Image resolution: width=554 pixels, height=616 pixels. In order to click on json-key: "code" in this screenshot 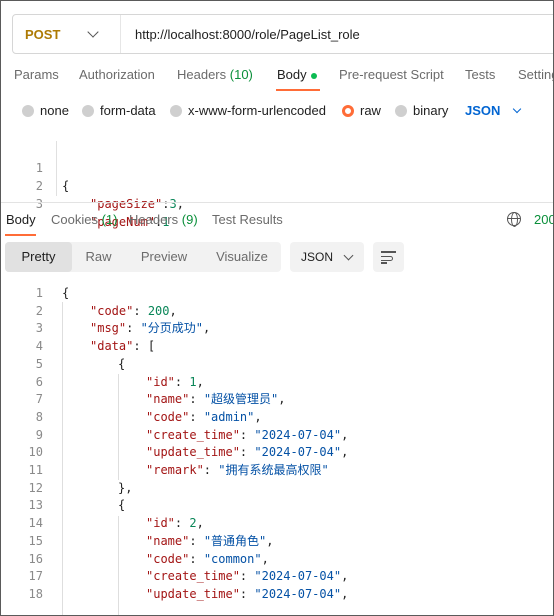, I will do `click(168, 416)`.